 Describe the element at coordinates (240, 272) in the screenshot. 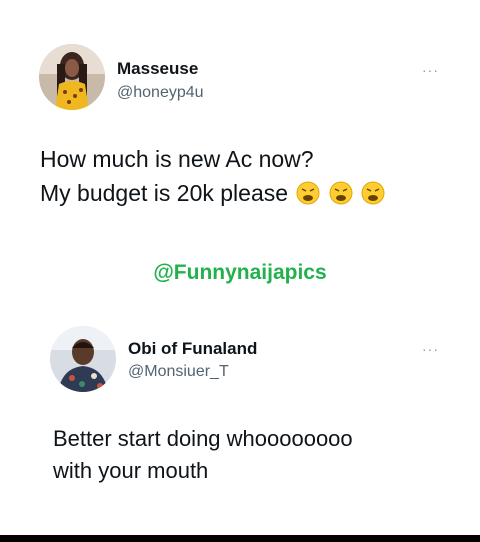

I see `watermark-handle: @Funnynaijapics` at that location.